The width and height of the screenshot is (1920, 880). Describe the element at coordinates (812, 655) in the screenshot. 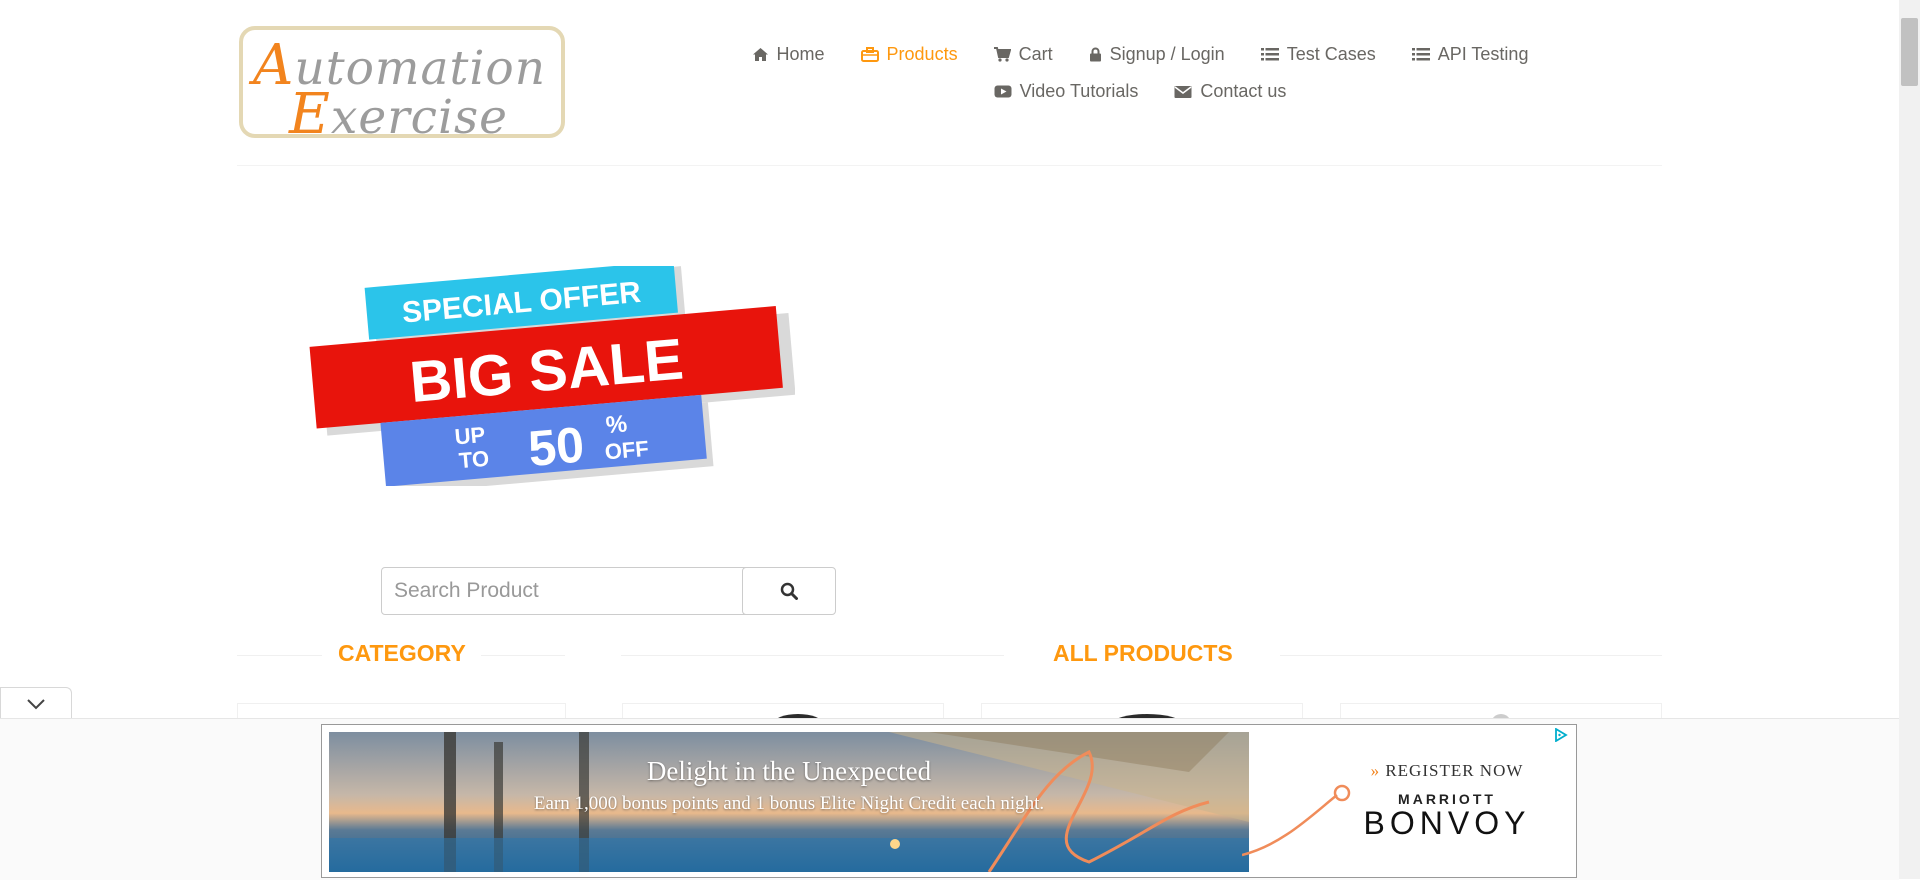

I see `products-title-line-left` at that location.